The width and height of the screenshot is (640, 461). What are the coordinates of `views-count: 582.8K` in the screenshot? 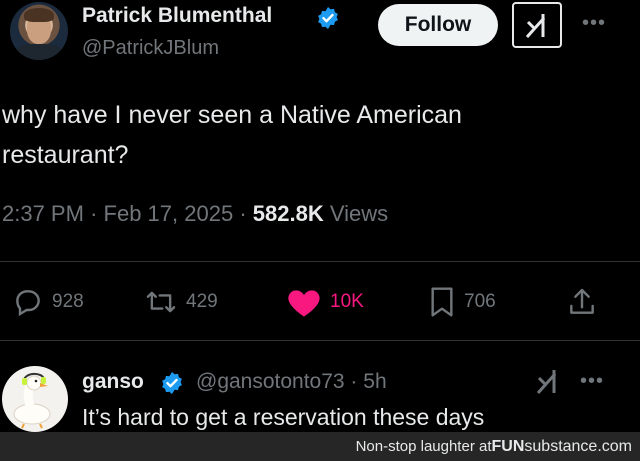 It's located at (288, 213).